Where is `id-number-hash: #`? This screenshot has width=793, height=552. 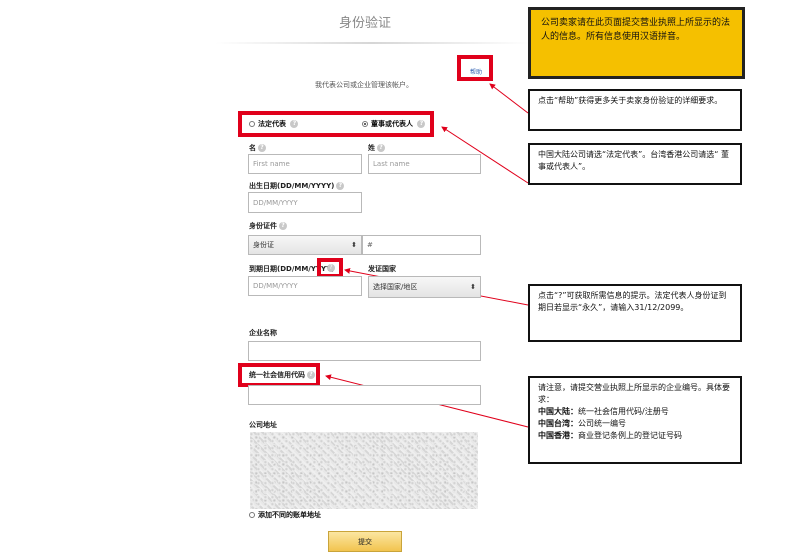
id-number-hash: # is located at coordinates (370, 245).